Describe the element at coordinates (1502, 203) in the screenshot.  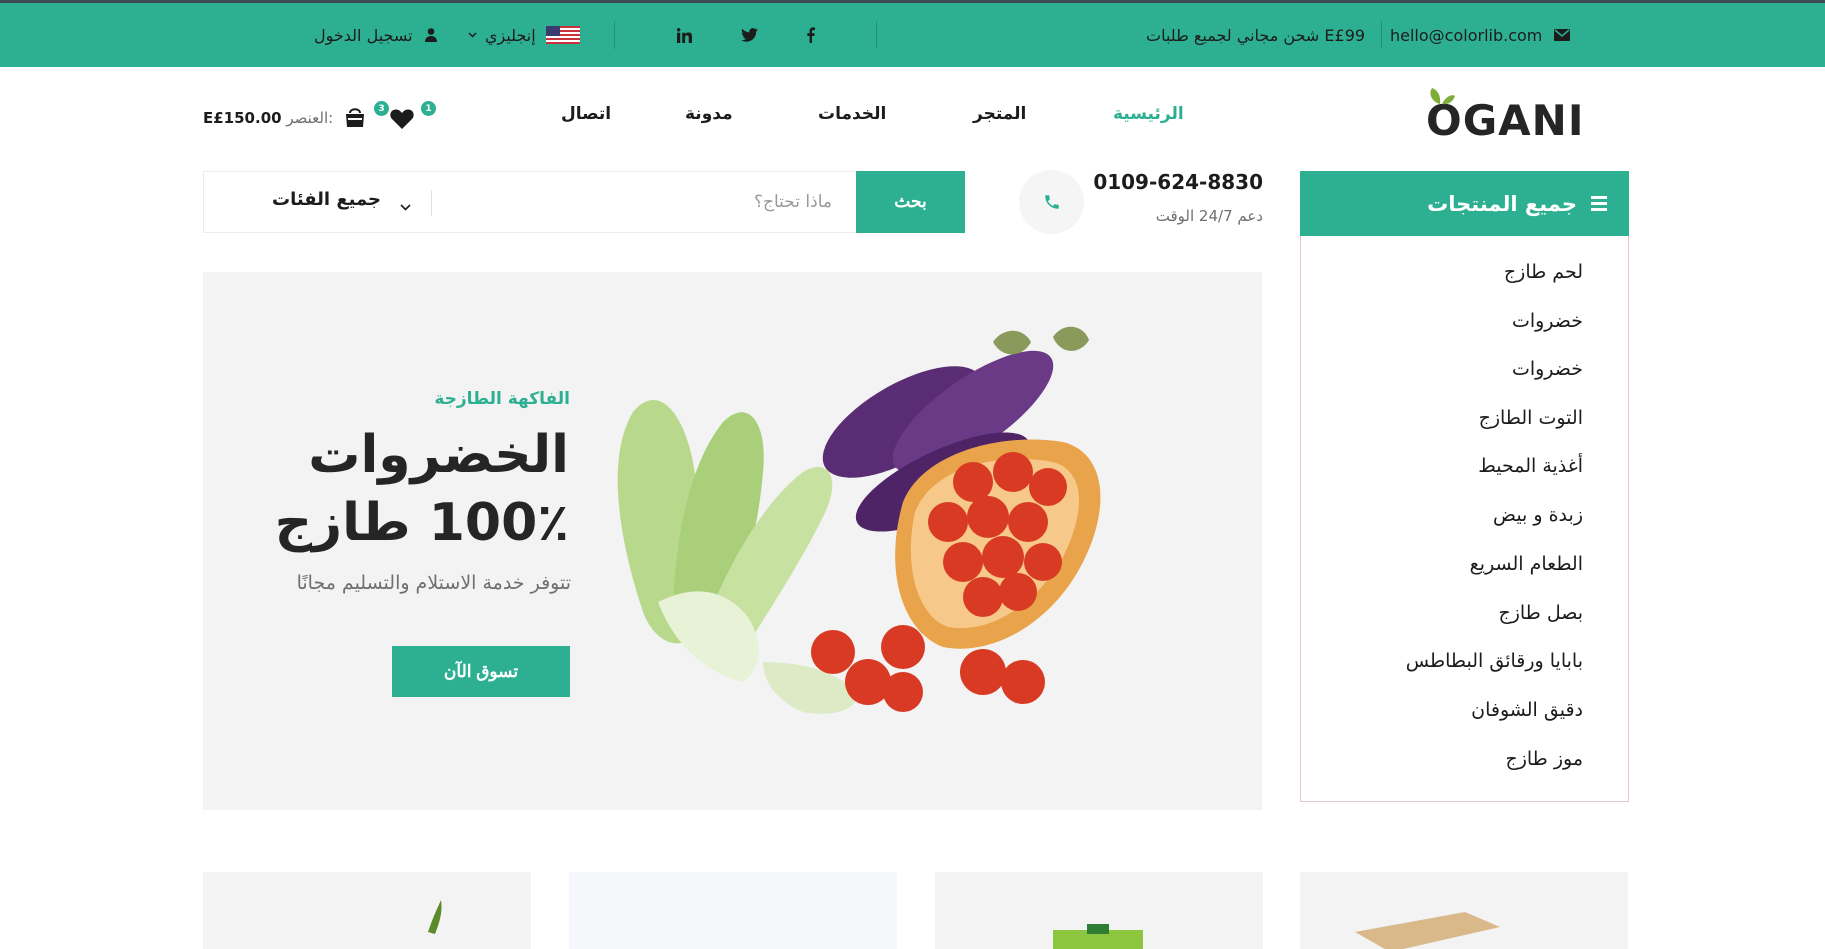
I see `categories-title: جميع المنتجات` at that location.